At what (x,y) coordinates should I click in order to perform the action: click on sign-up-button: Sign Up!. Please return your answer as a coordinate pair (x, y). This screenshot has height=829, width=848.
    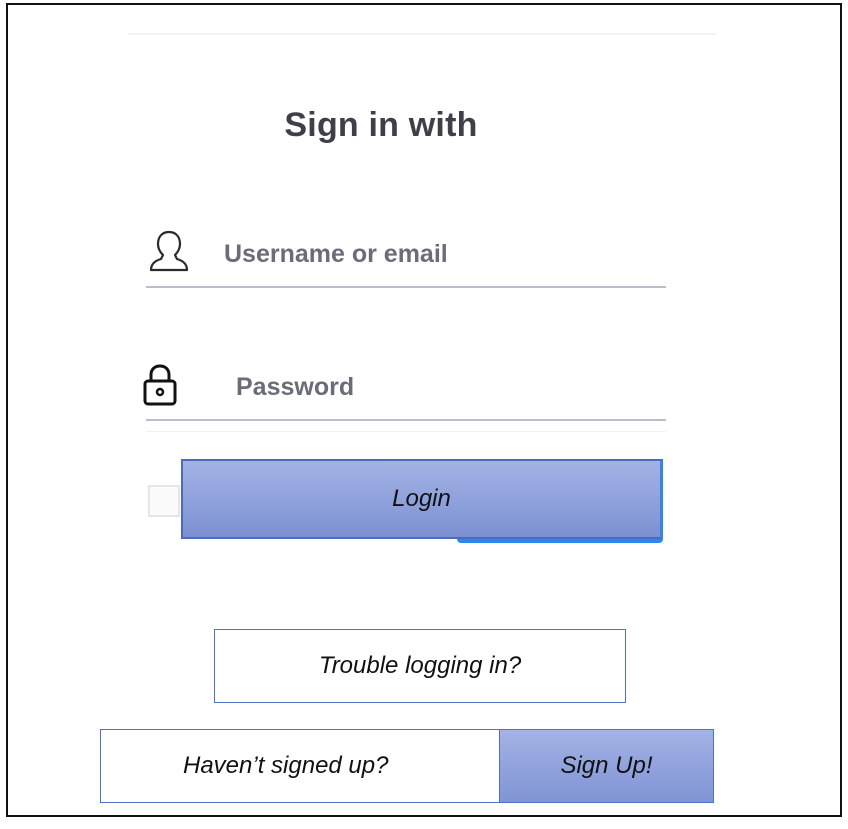
    Looking at the image, I should click on (606, 766).